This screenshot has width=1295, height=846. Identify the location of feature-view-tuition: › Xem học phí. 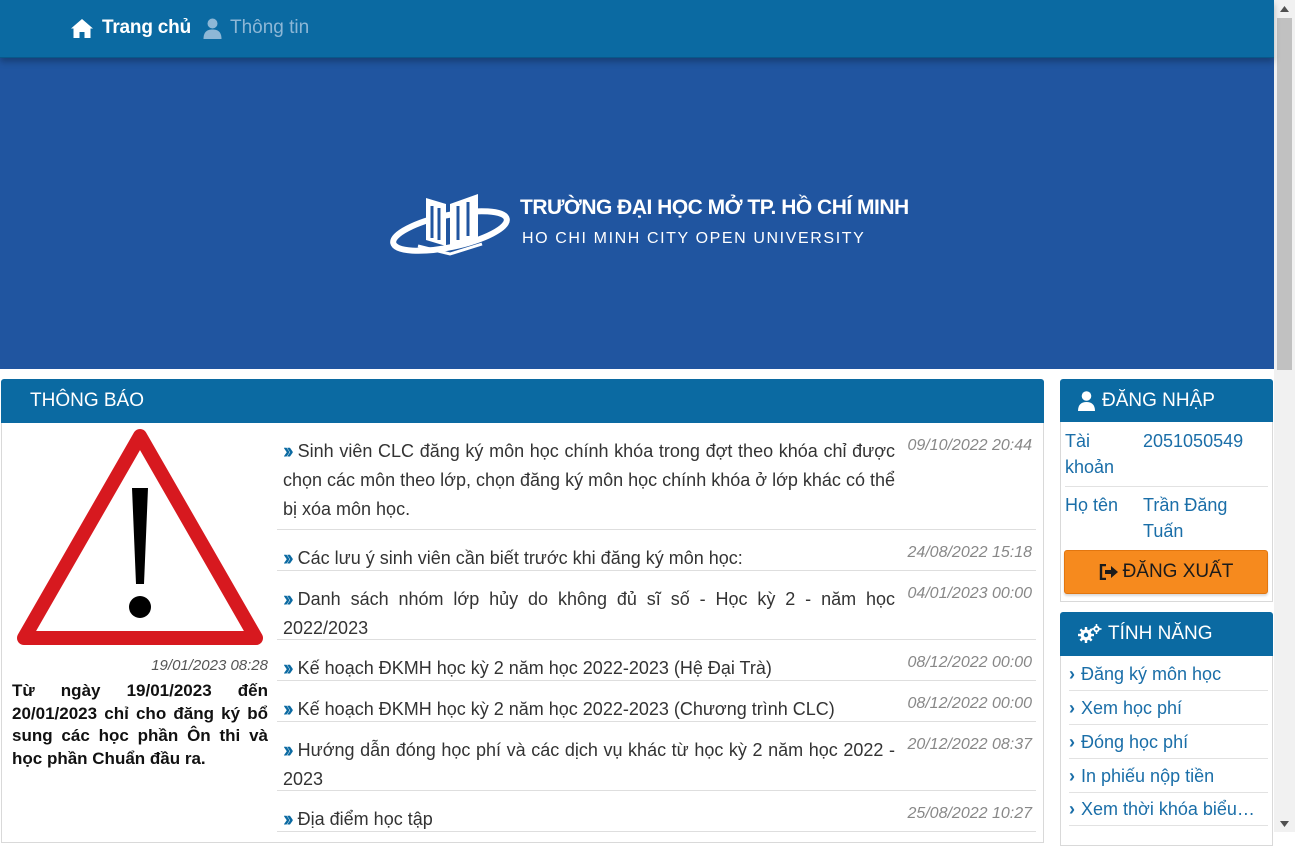
(1168, 708).